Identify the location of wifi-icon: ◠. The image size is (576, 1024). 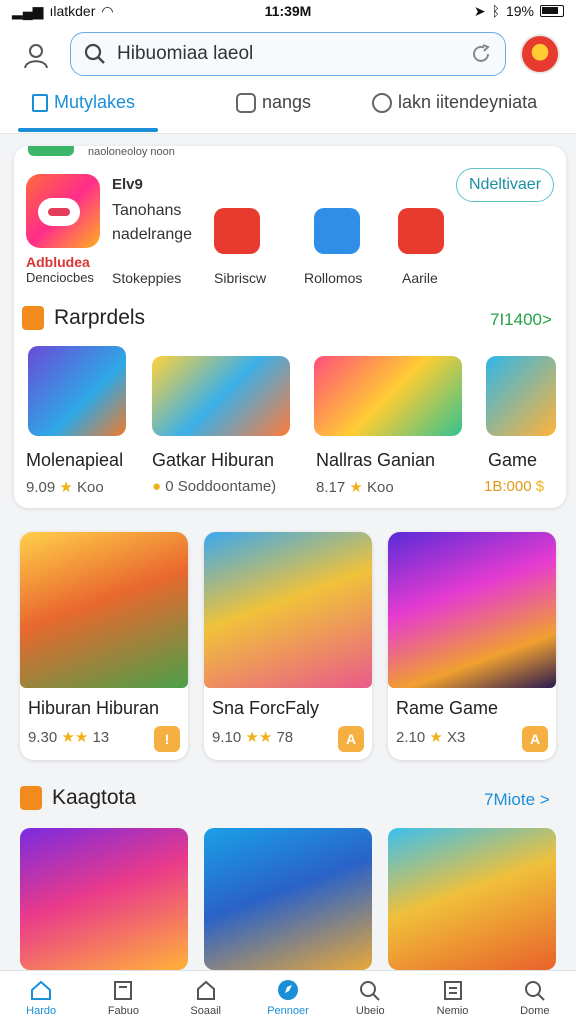
(107, 10).